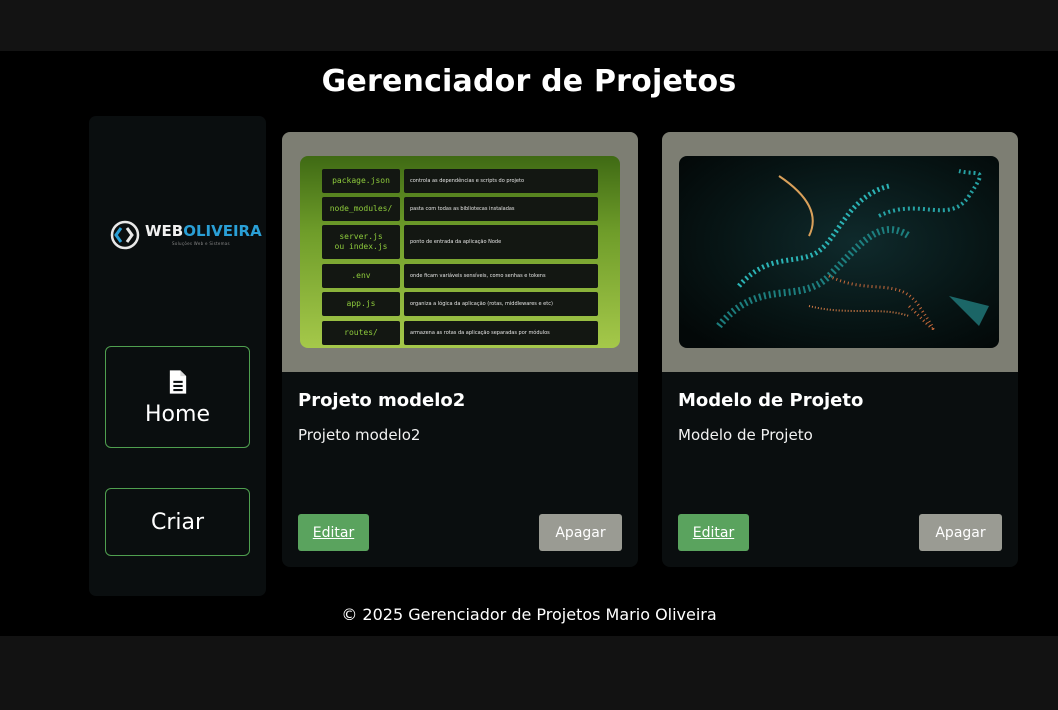 This screenshot has height=710, width=1058. I want to click on logo-mark-icon, so click(125, 235).